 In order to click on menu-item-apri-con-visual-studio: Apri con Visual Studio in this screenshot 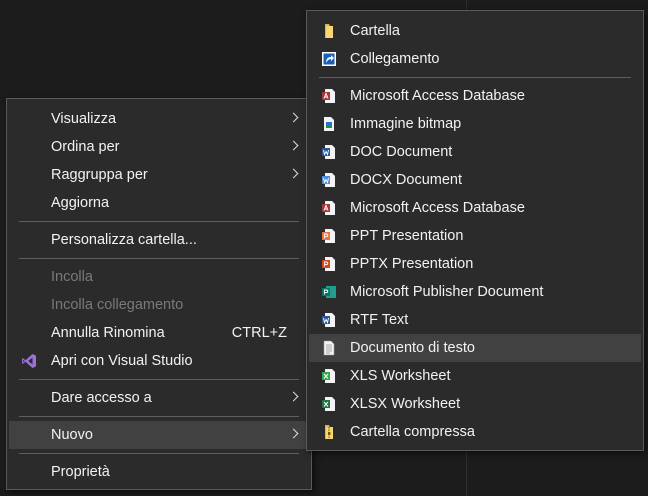, I will do `click(159, 361)`.